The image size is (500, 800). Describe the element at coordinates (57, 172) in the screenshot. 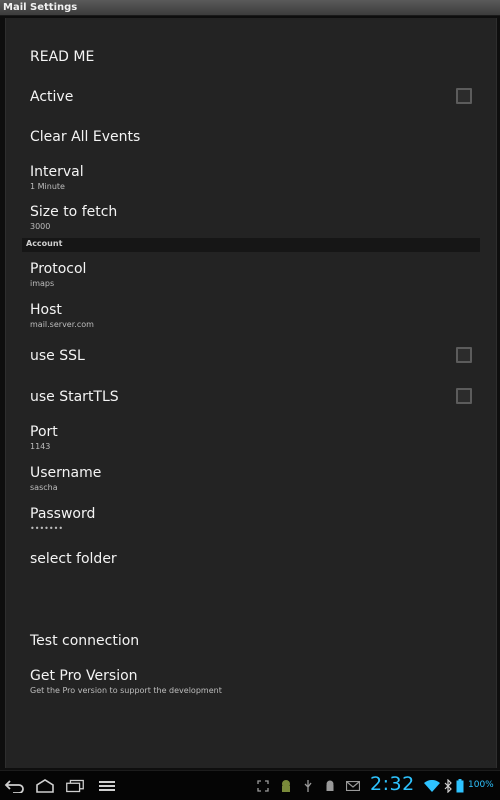

I see `pref-title: Interval` at that location.